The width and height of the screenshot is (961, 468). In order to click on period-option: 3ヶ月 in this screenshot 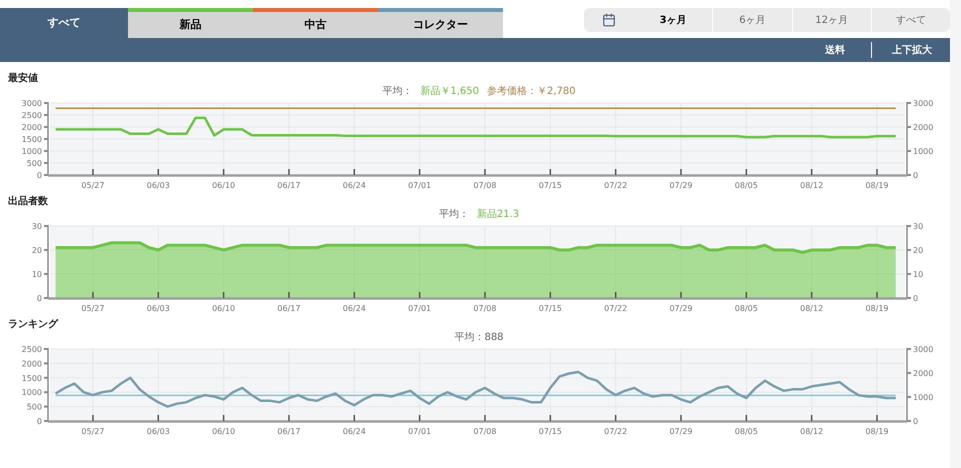, I will do `click(673, 20)`.